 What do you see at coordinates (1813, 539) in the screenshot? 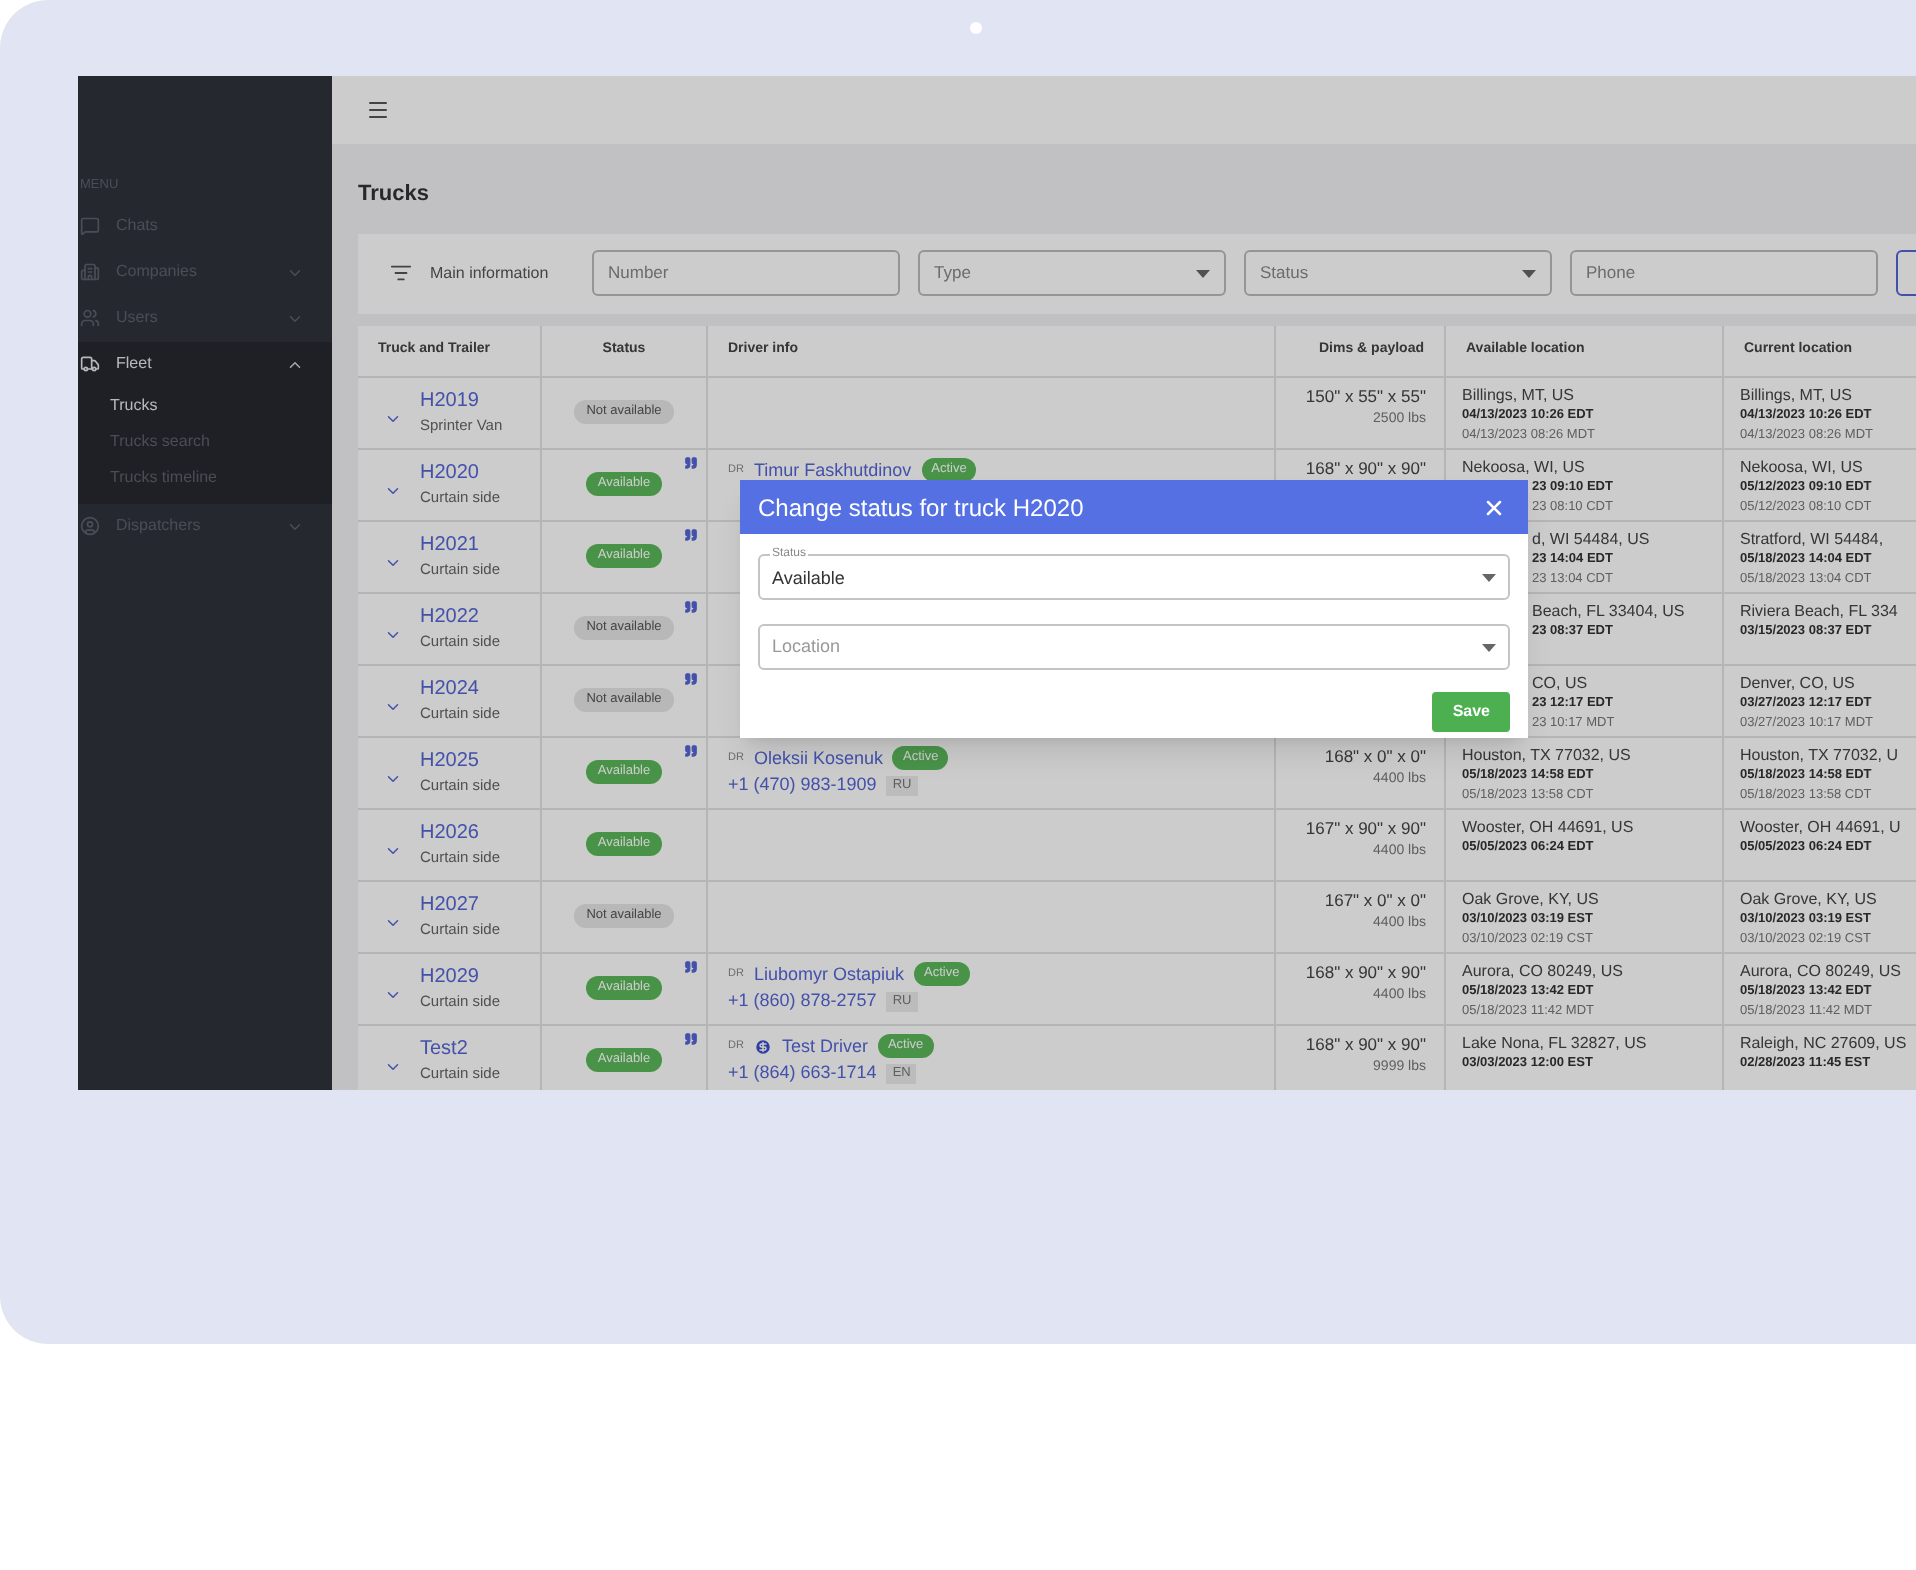
I see `current-location: Stratford, WI 54484,` at bounding box center [1813, 539].